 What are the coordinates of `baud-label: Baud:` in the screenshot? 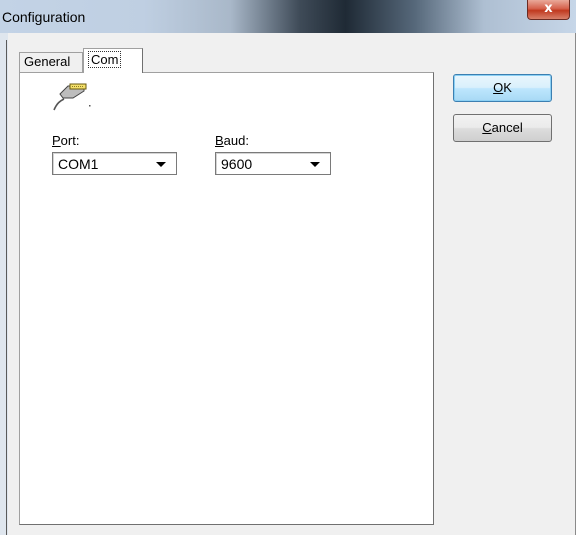 It's located at (232, 140).